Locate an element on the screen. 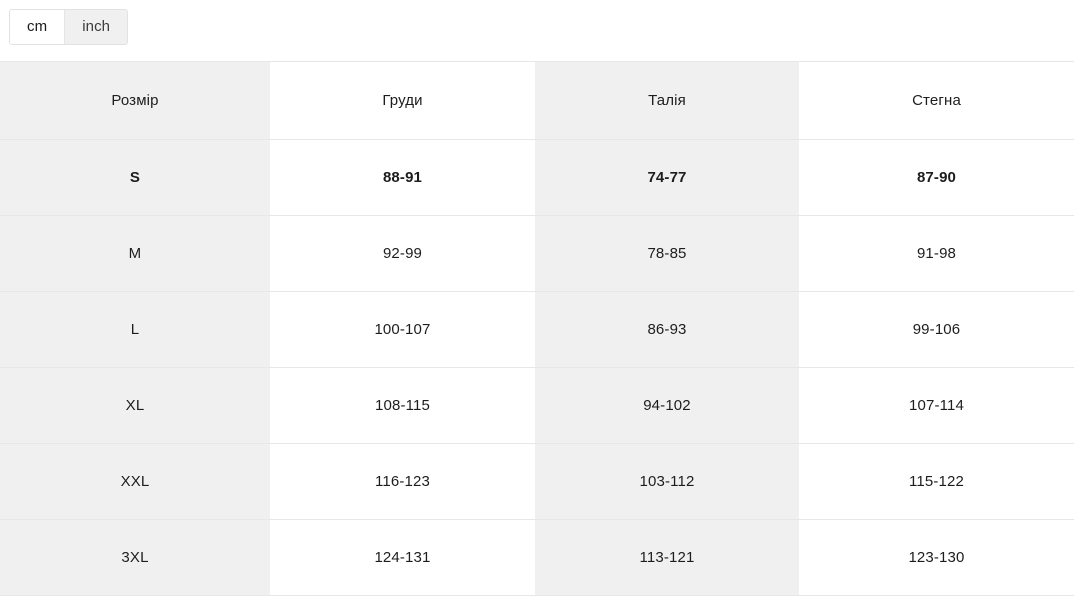 The image size is (1074, 599). column-header-1: Груди is located at coordinates (402, 100).